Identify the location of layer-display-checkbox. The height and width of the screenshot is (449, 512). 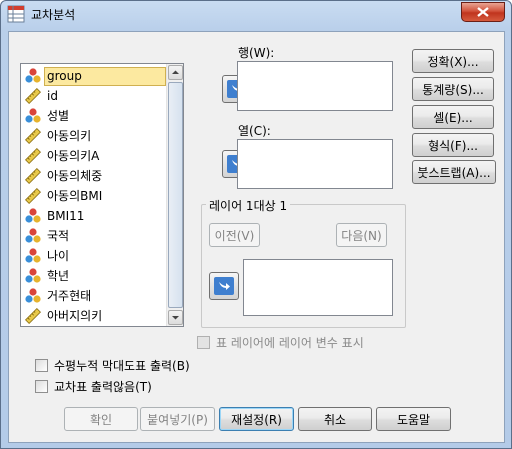
(203, 342).